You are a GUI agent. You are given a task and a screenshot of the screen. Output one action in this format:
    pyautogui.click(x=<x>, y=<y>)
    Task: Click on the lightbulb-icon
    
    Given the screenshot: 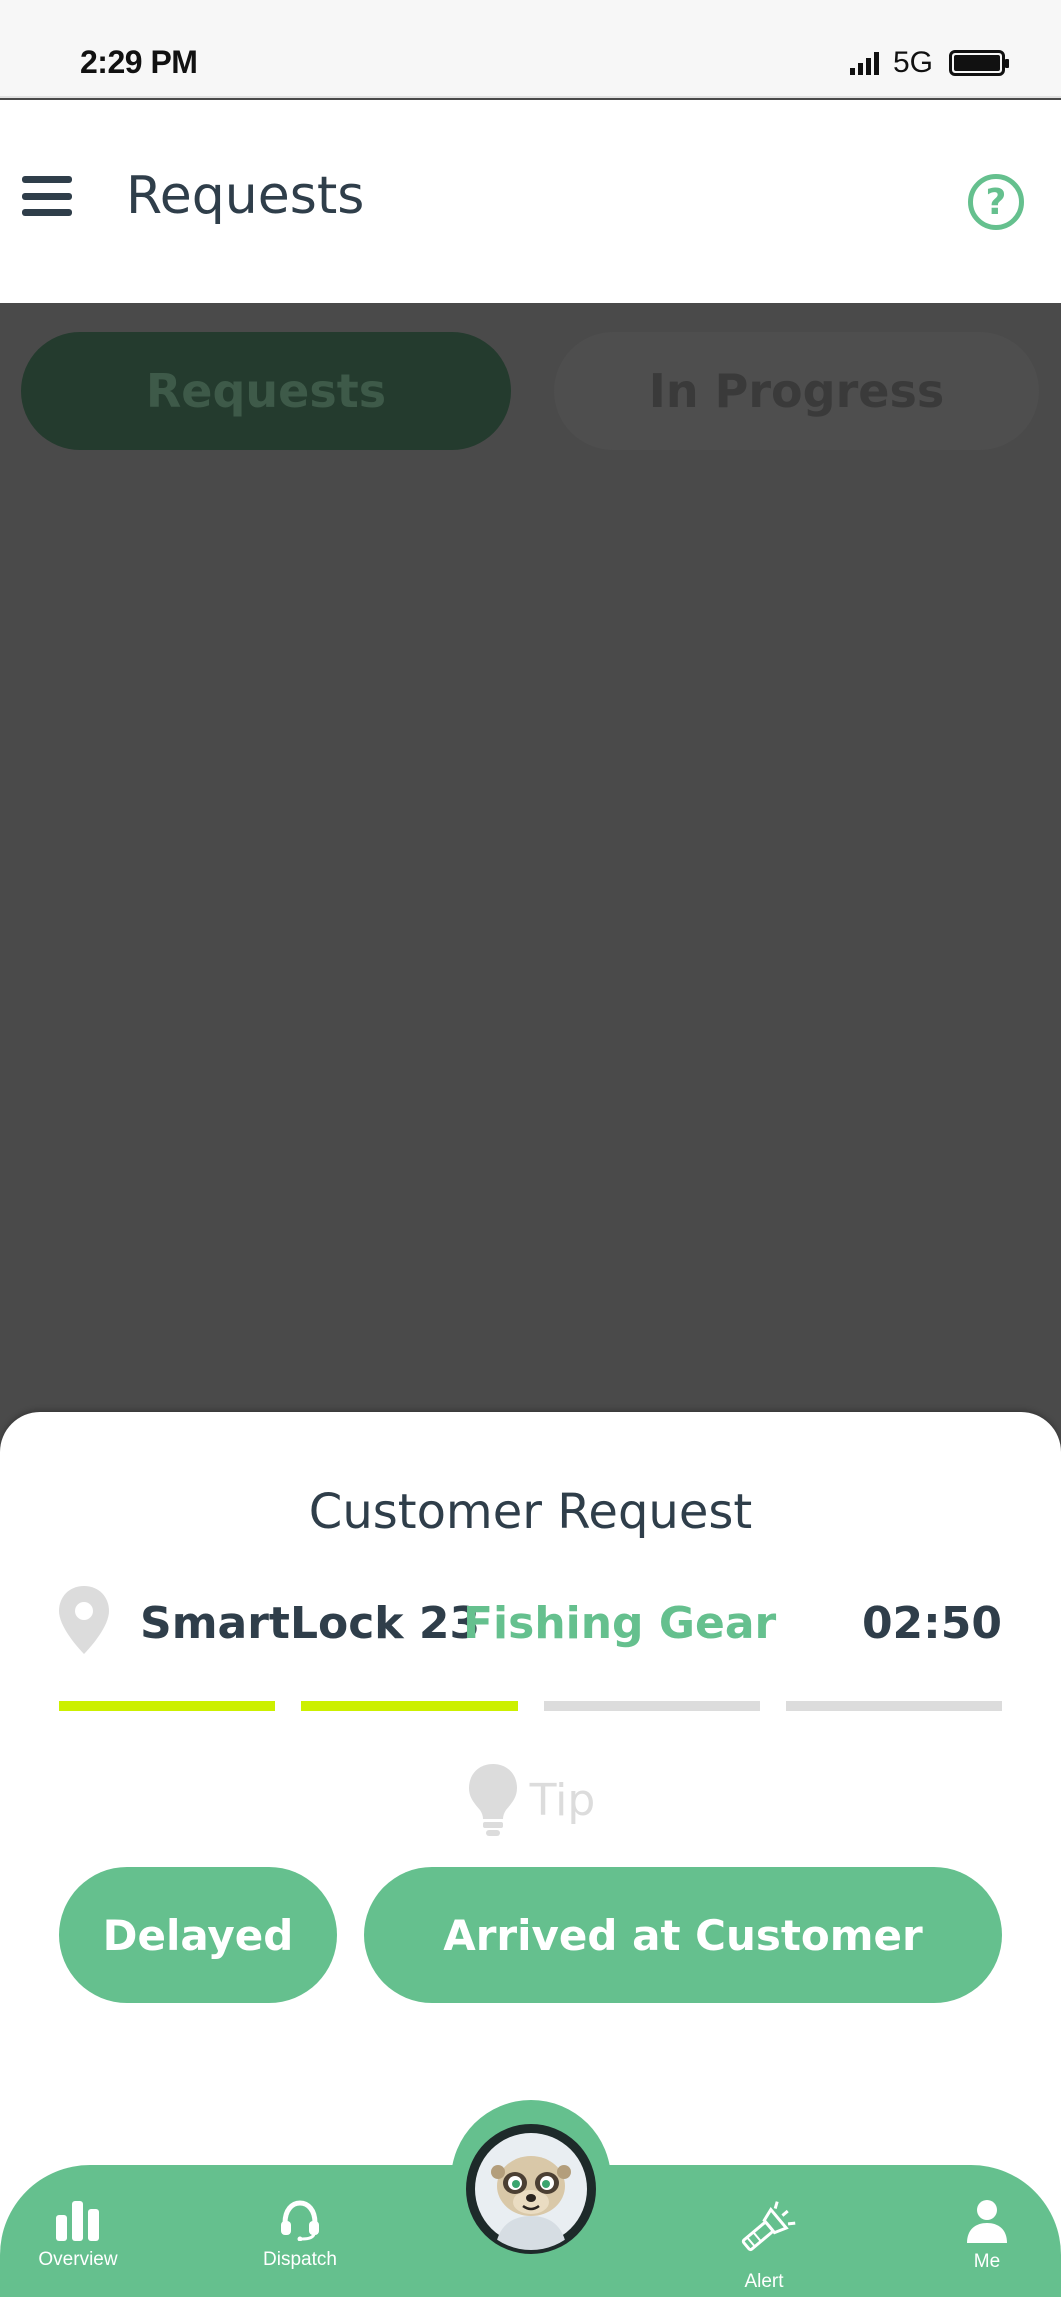 What is the action you would take?
    pyautogui.click(x=492, y=1800)
    